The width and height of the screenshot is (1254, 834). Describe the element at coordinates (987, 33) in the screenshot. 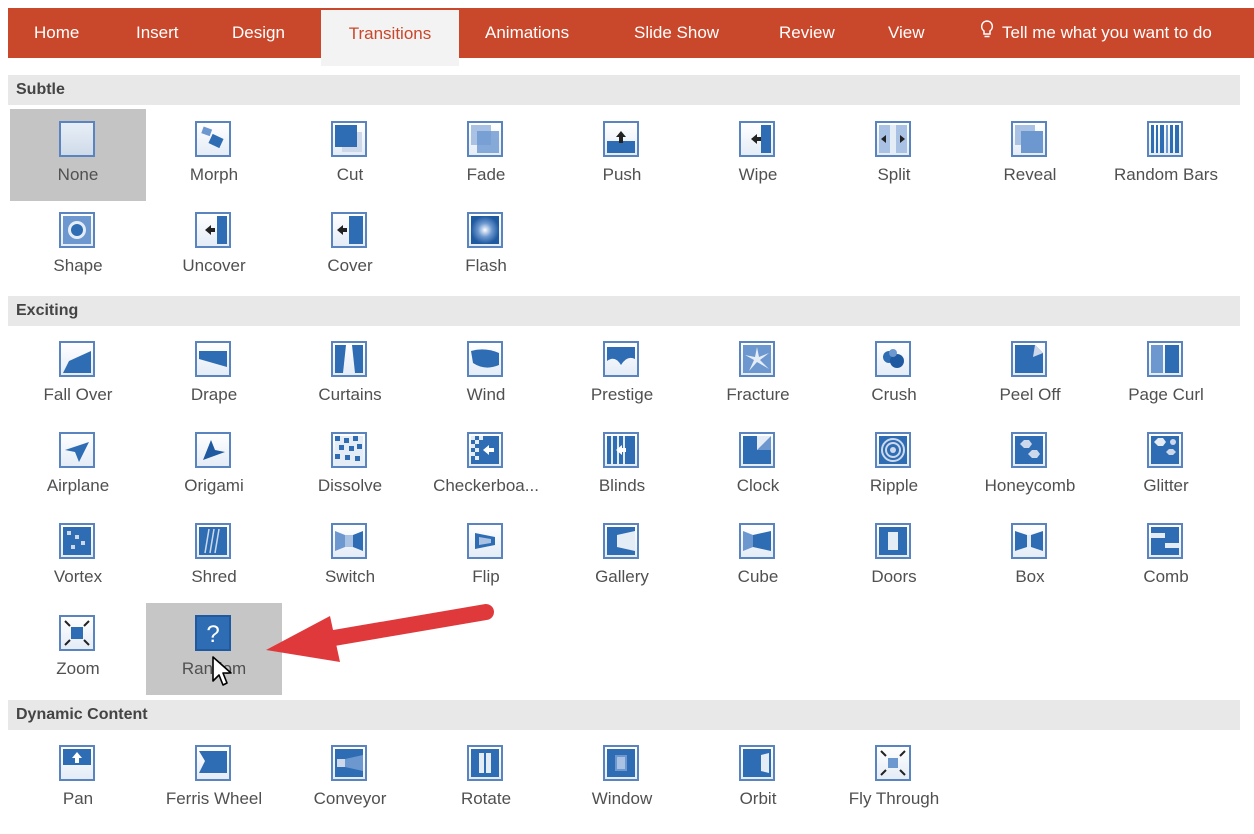

I see `lightbulb-icon` at that location.